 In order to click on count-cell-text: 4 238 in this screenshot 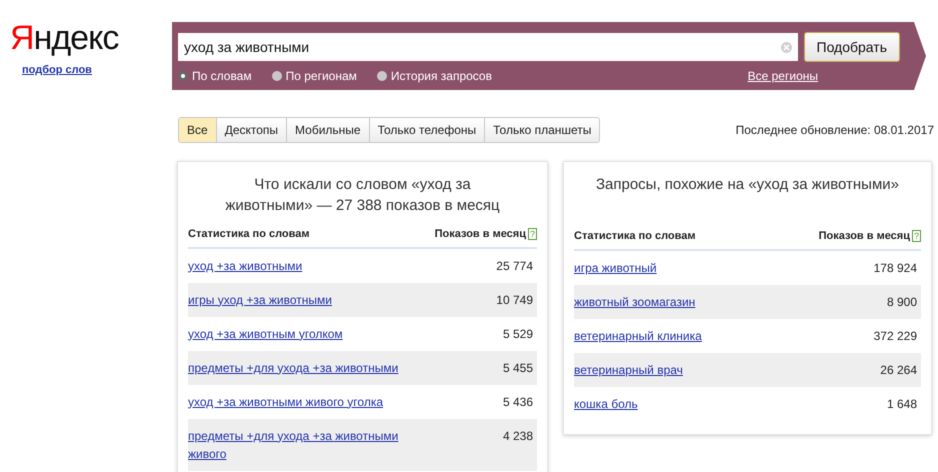, I will do `click(518, 436)`.